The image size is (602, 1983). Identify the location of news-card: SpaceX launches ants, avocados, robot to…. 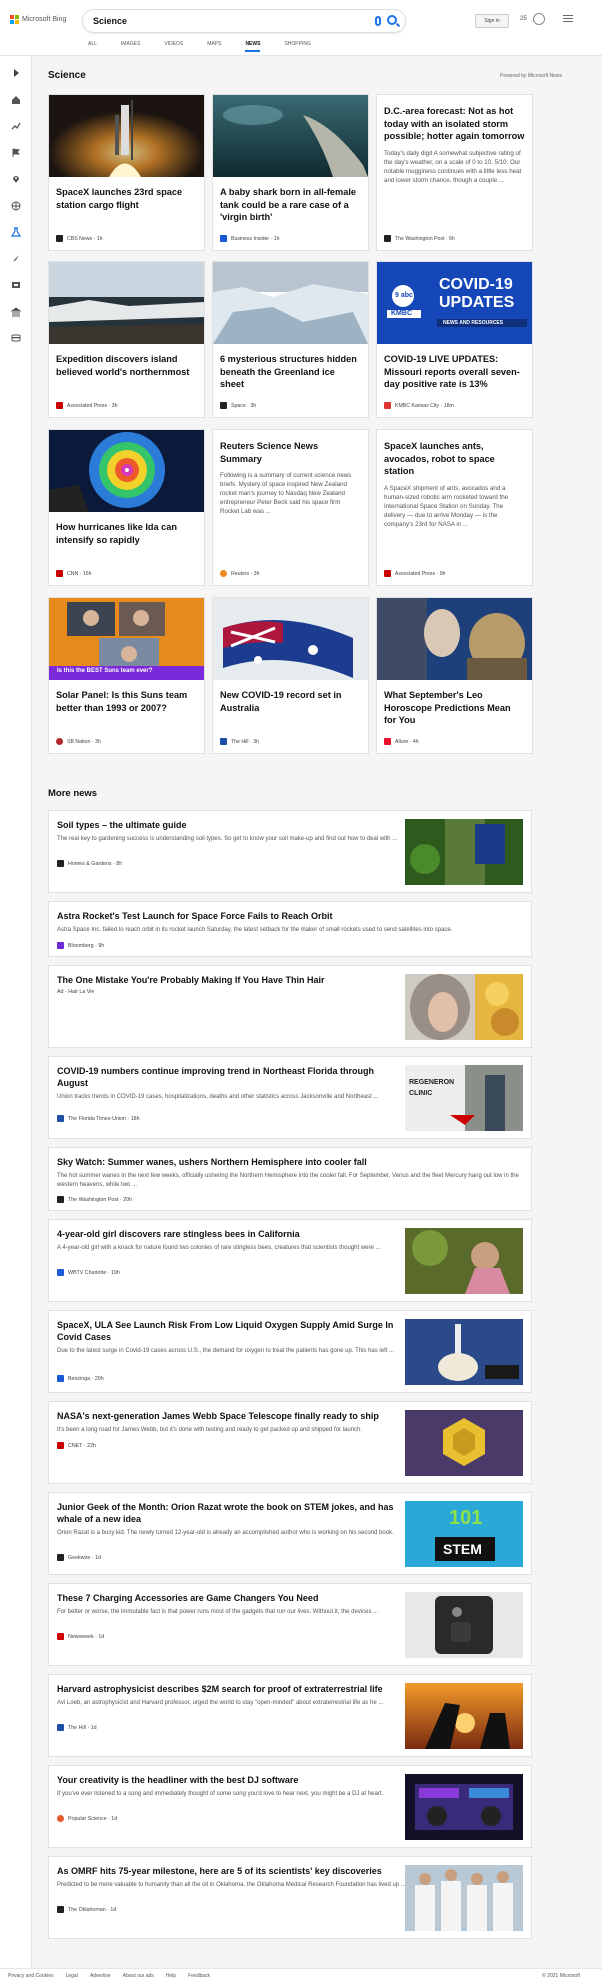
(454, 507).